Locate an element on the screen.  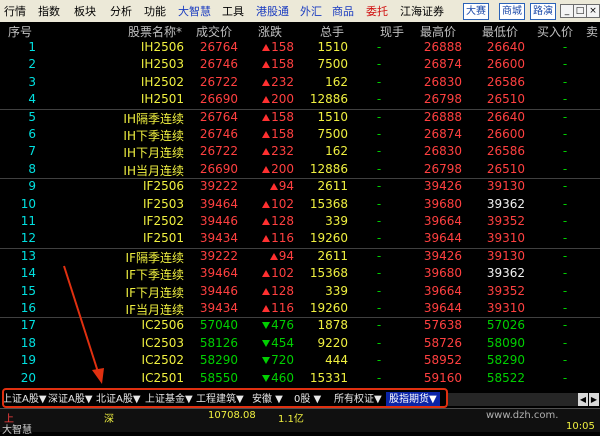
row-low: 58290 is located at coordinates (505, 360).